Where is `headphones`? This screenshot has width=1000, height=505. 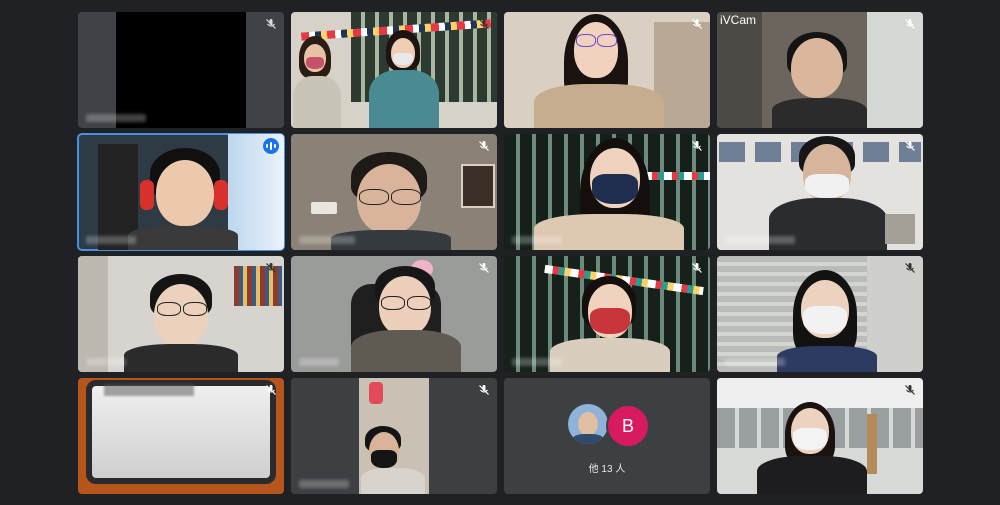
headphones is located at coordinates (147, 195).